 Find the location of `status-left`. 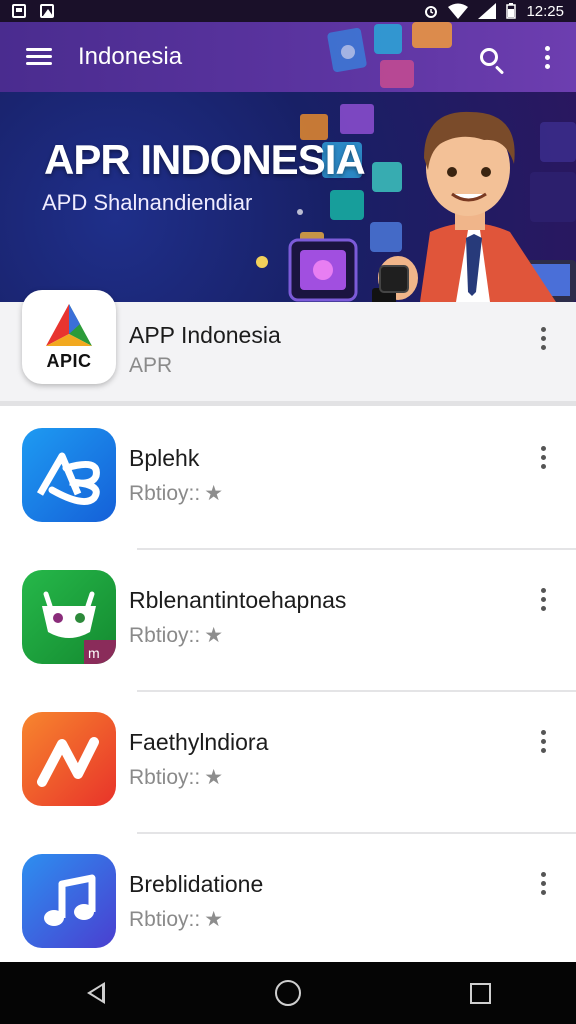

status-left is located at coordinates (33, 11).